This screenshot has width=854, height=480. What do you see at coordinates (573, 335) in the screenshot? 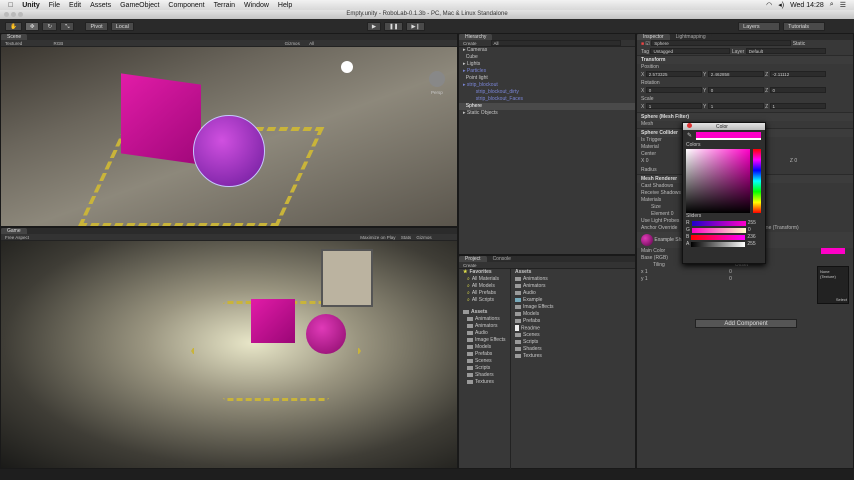
I see `asset-item: Scenes` at bounding box center [573, 335].